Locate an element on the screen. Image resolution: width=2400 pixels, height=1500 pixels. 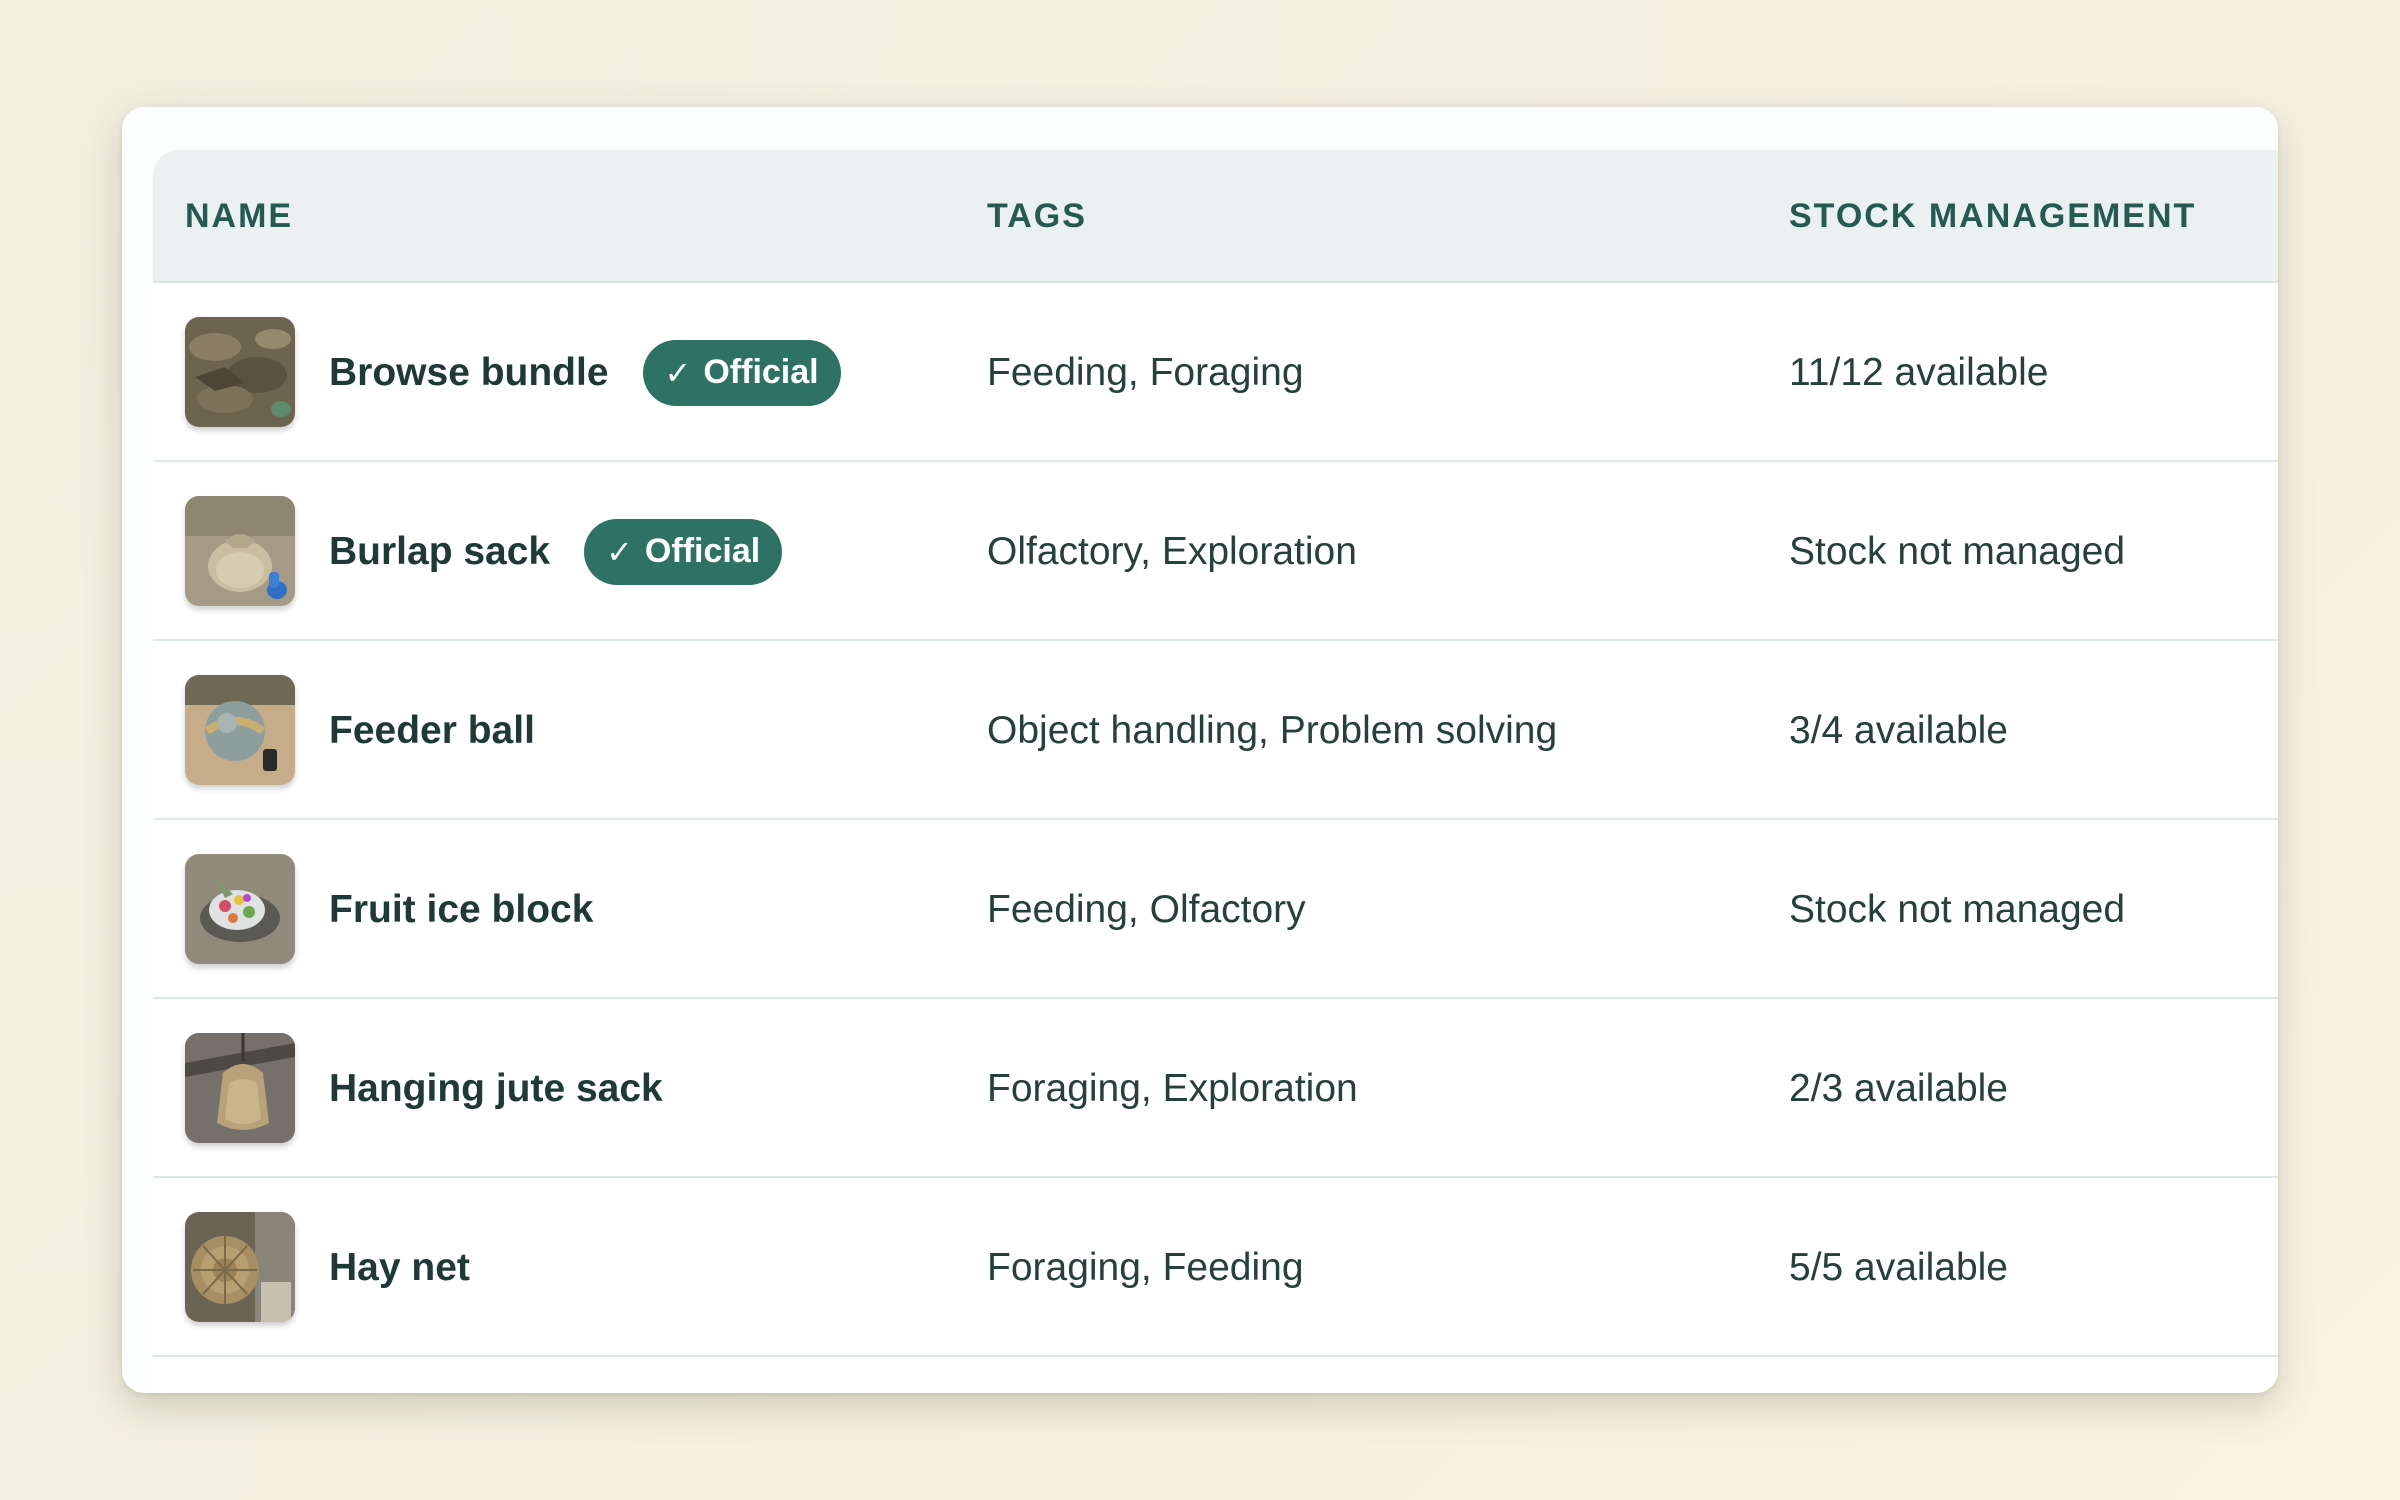
name-cell: Burlap sack ✓ Official is located at coordinates (556, 551).